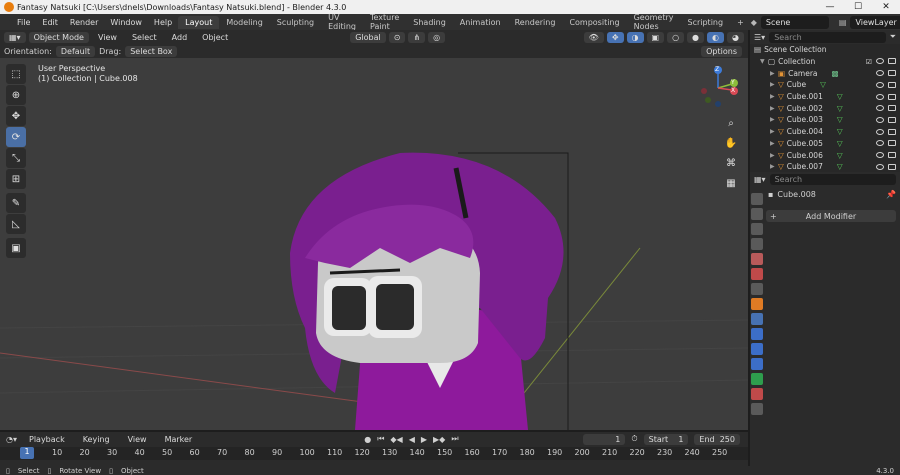  I want to click on mode-selector: Object Mode, so click(58, 37).